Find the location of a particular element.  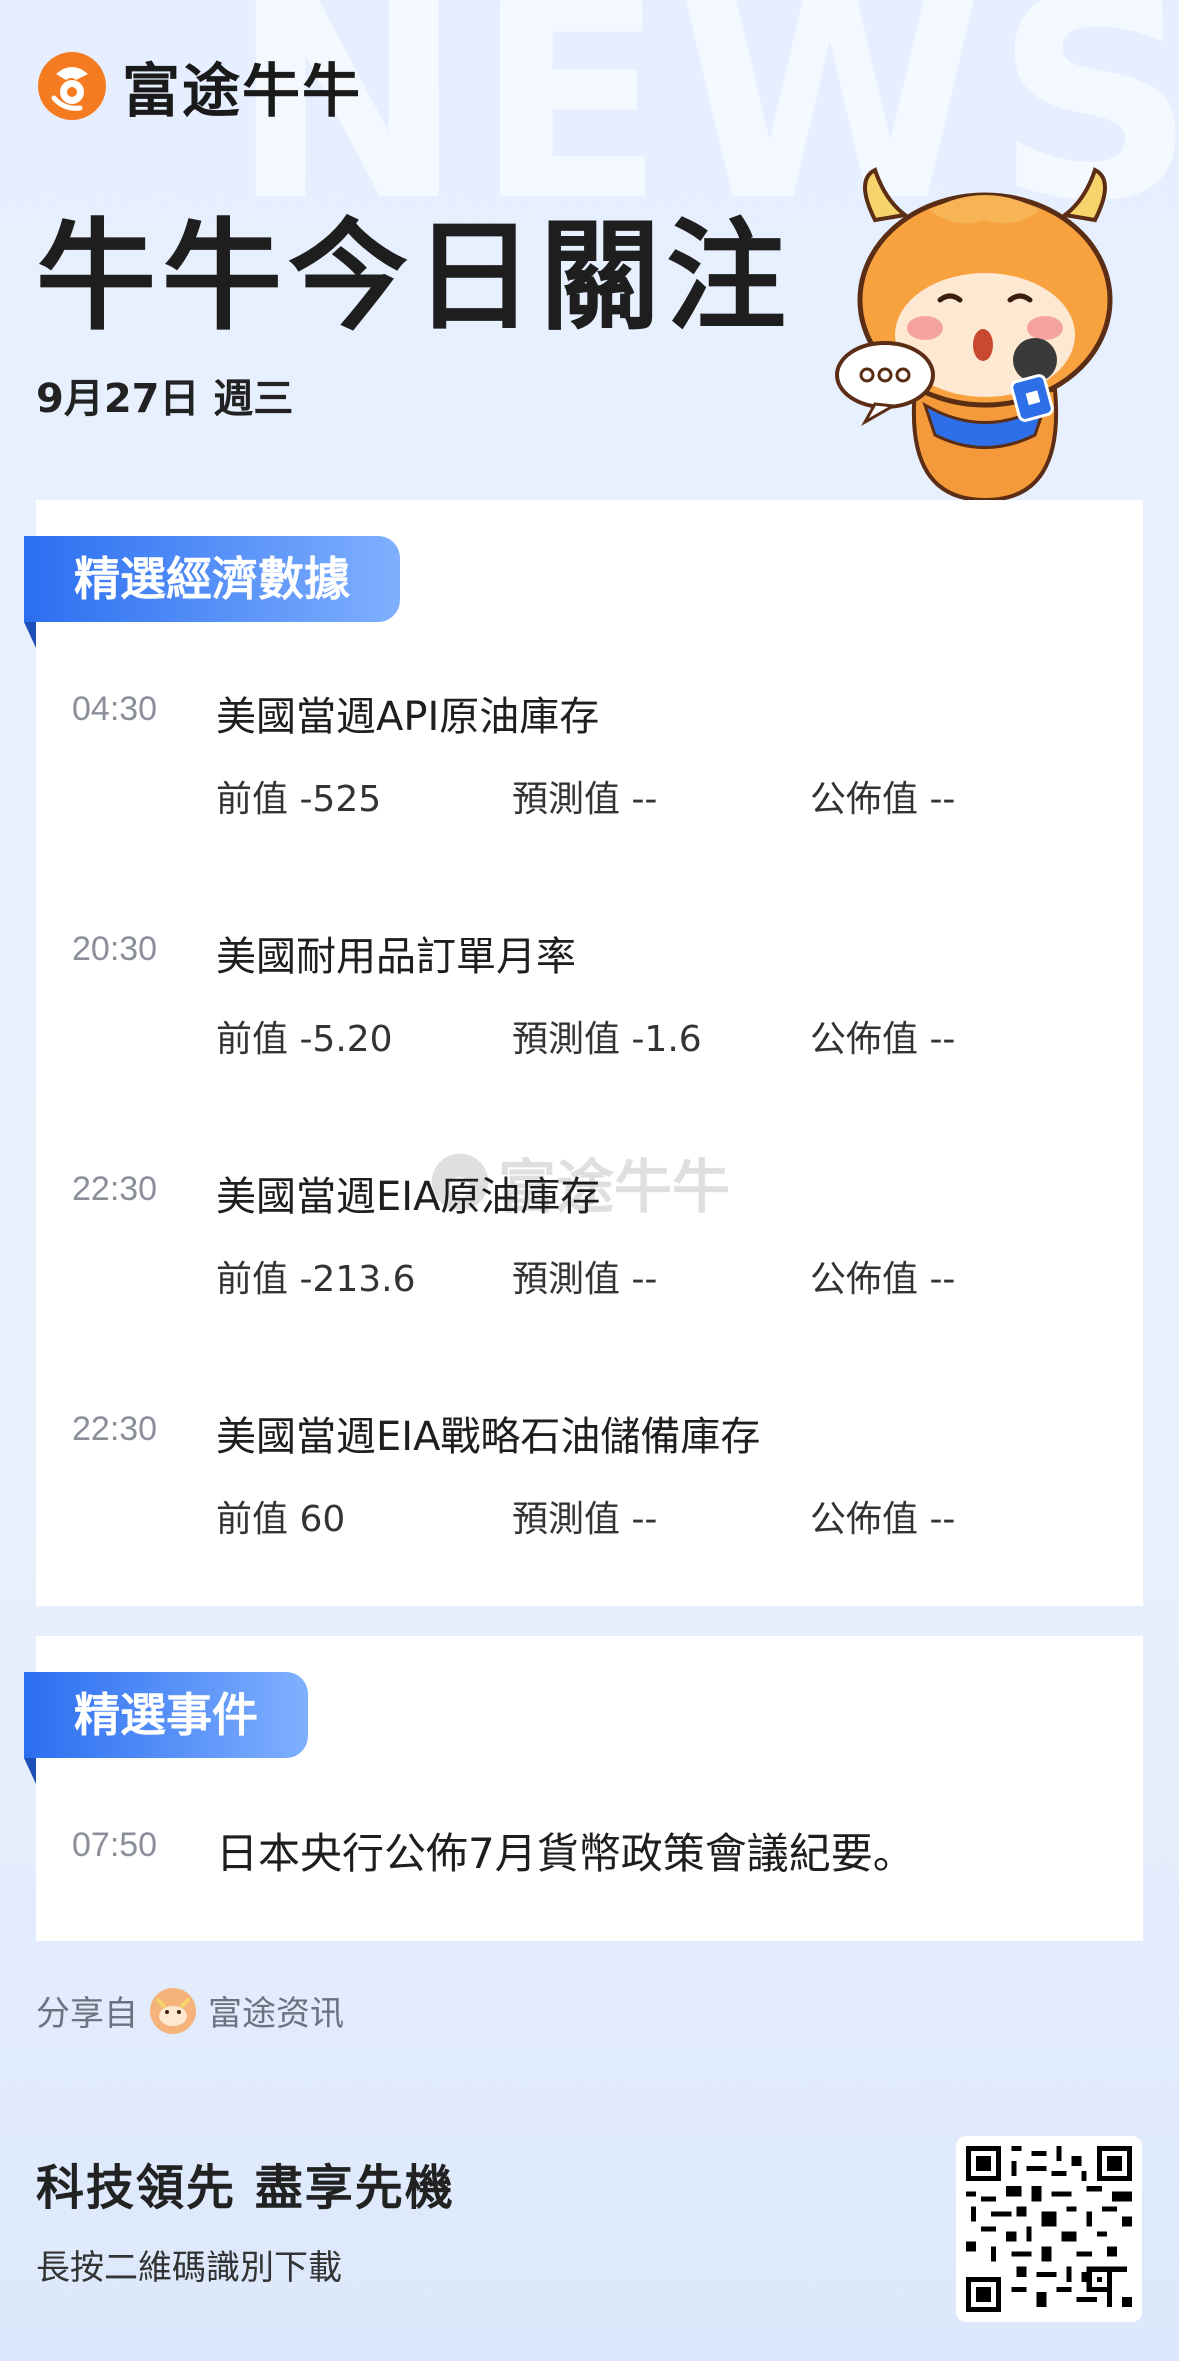

events-card: 精選事件 07:50 日本央行公佈7月貨幣政策會議紀要。 is located at coordinates (583, 1788).